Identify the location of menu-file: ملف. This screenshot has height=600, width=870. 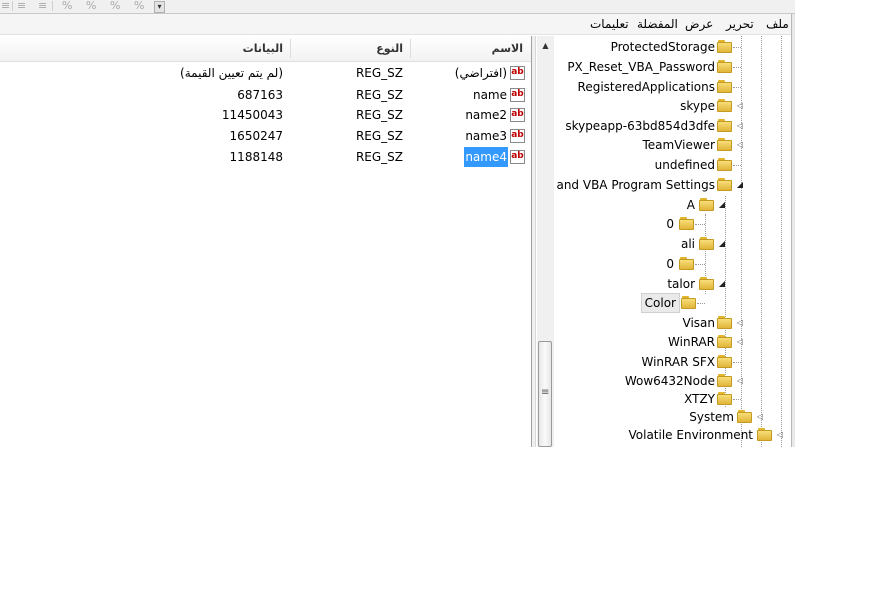
(777, 24).